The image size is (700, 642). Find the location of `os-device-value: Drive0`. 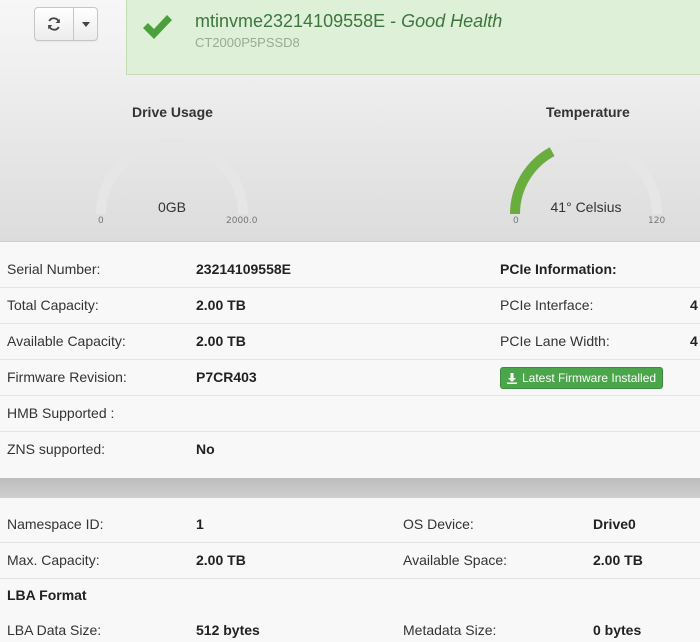

os-device-value: Drive0 is located at coordinates (614, 524).